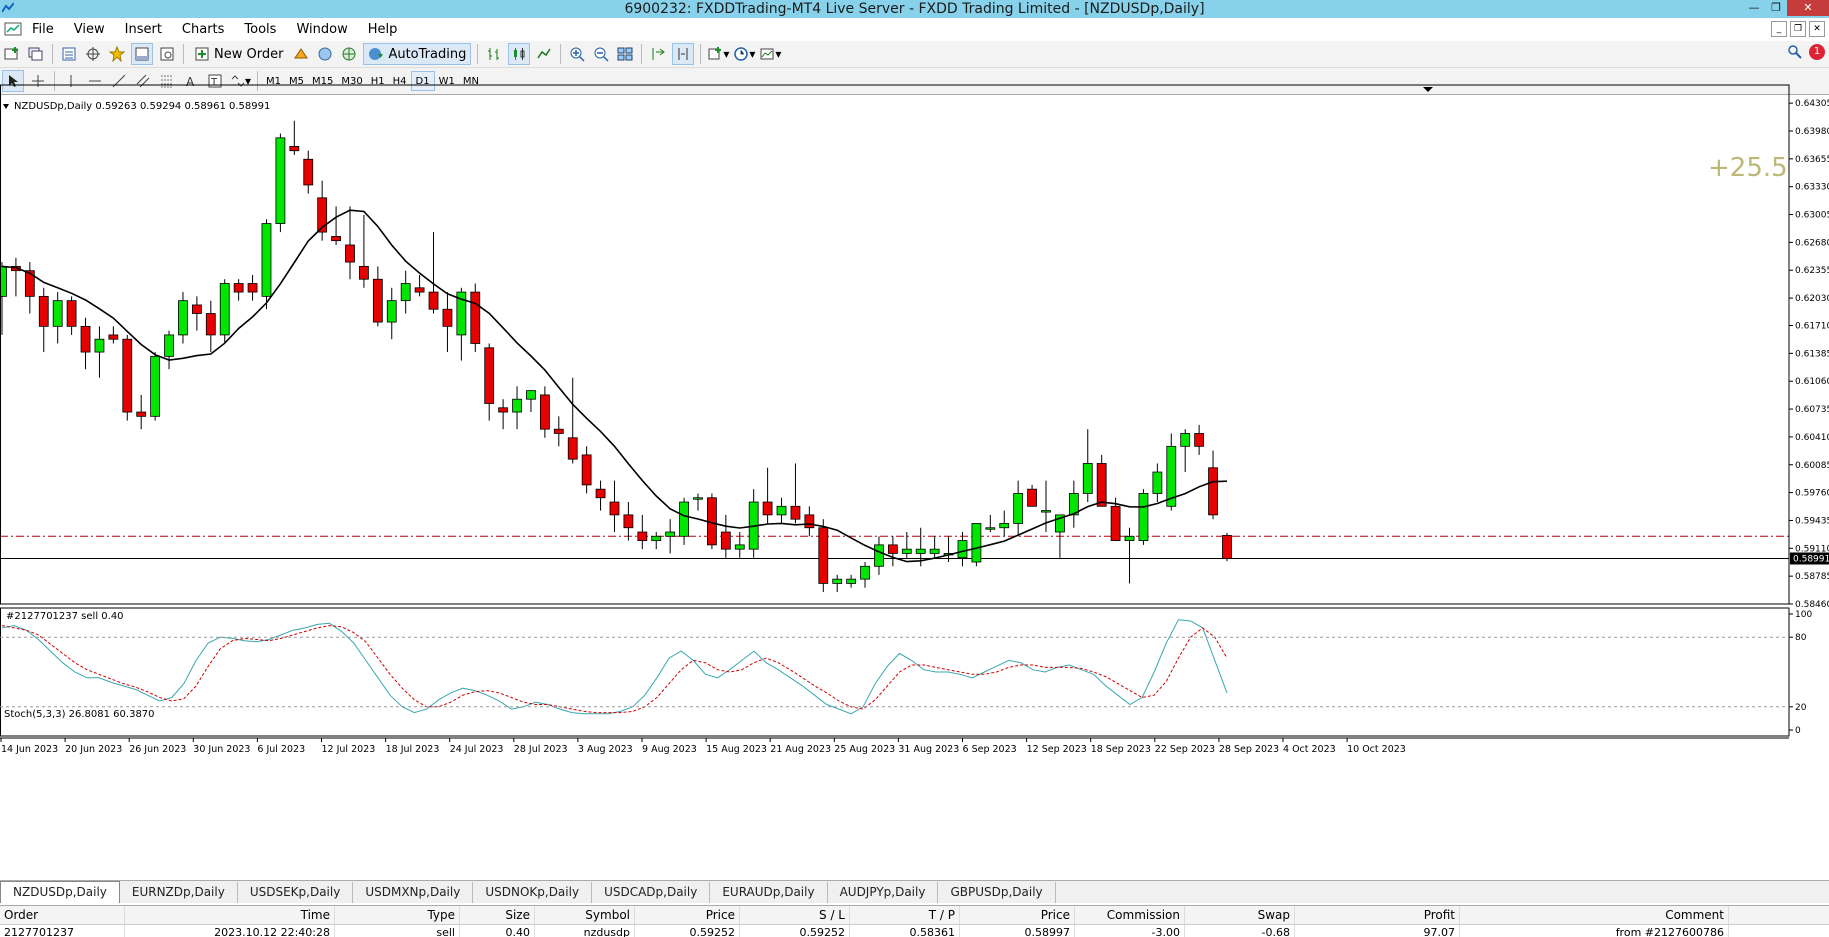  What do you see at coordinates (89, 29) in the screenshot?
I see `menu-view: View` at bounding box center [89, 29].